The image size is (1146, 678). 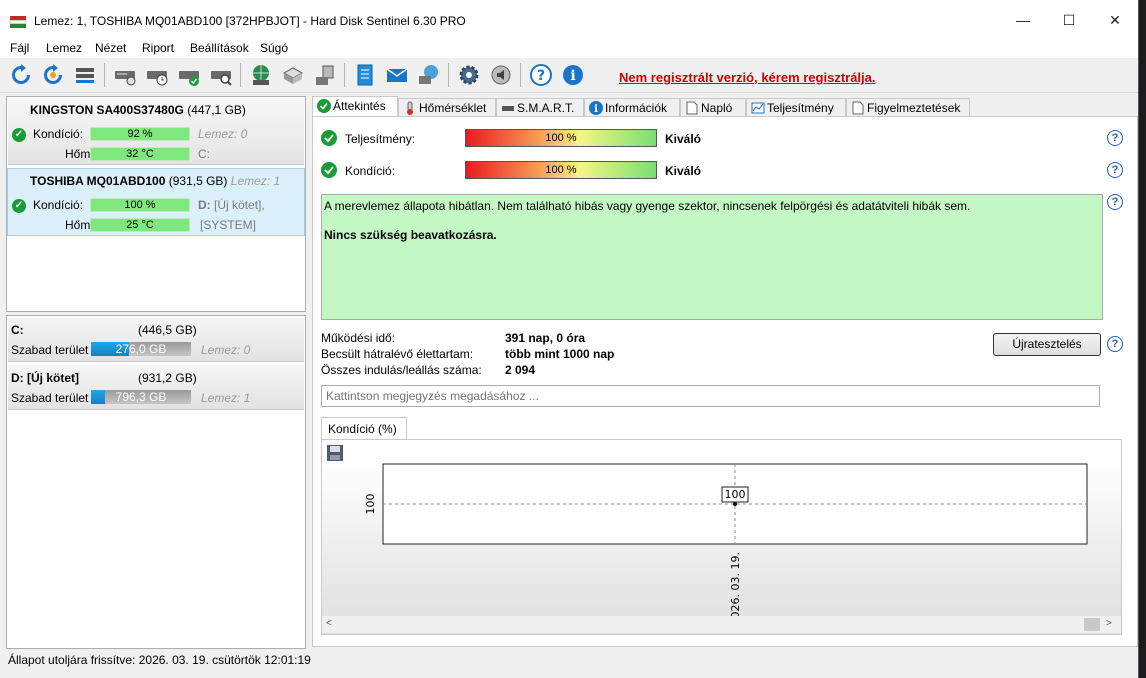 What do you see at coordinates (85, 75) in the screenshot?
I see `disk-list-icon` at bounding box center [85, 75].